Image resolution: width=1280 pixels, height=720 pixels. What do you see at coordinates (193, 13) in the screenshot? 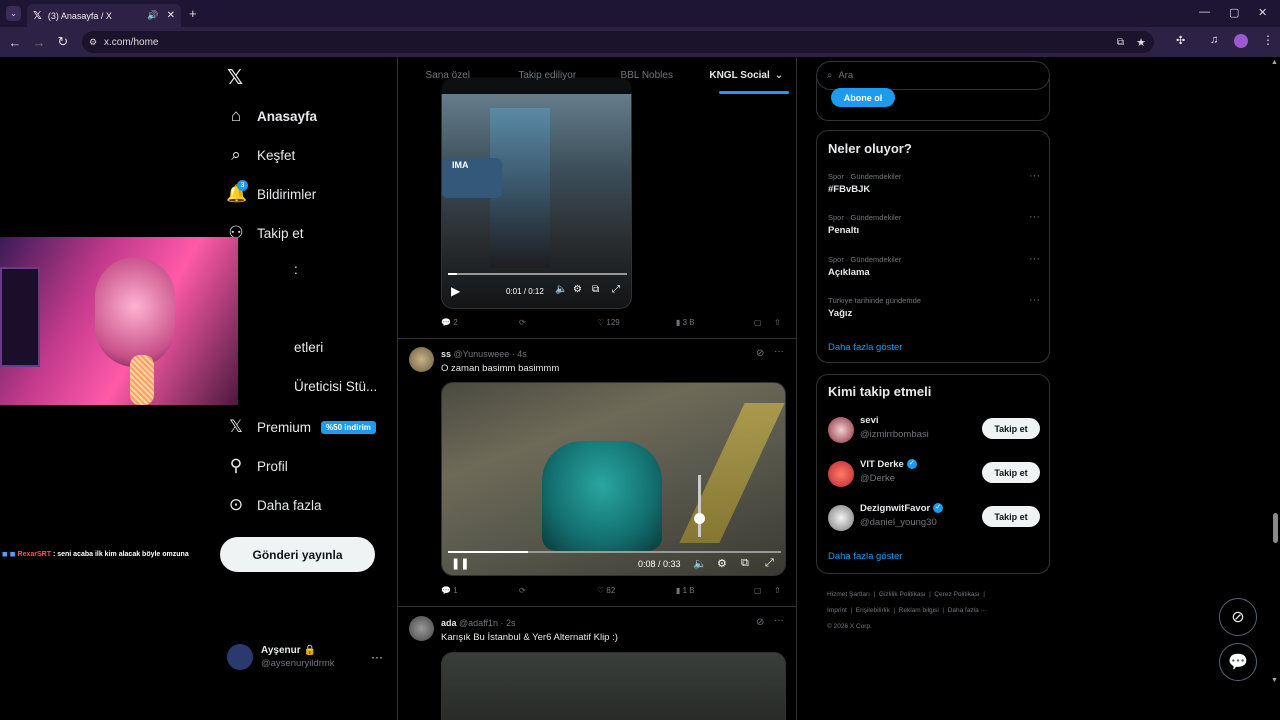
I see `new-tab-button: +` at bounding box center [193, 13].